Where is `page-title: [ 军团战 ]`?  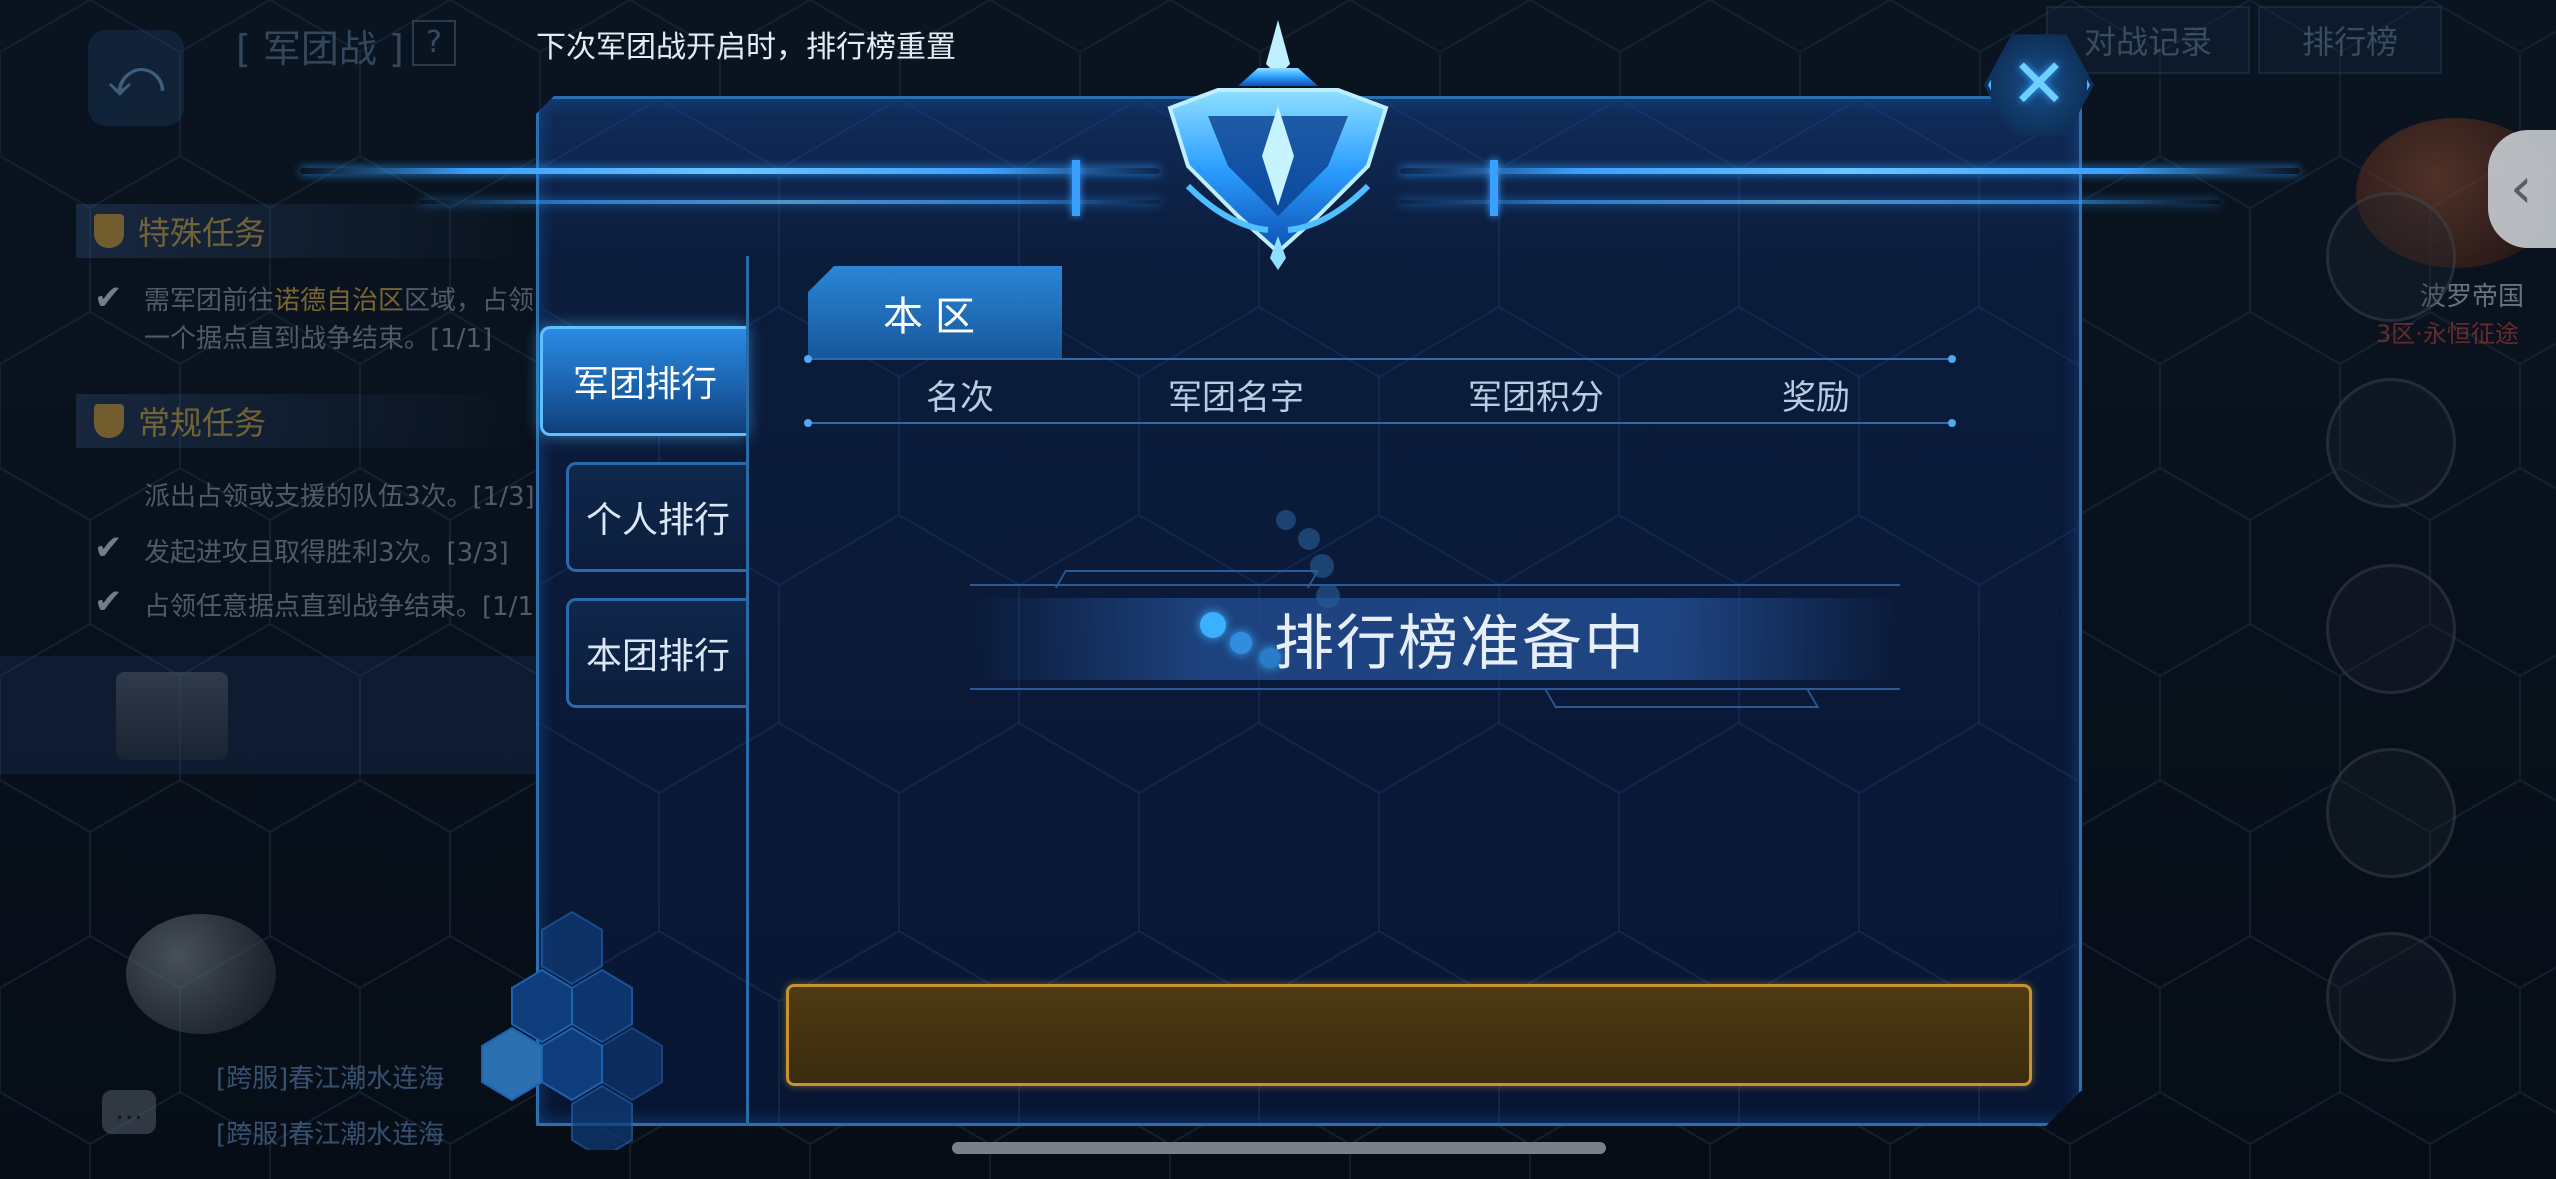
page-title: [ 军团战 ] is located at coordinates (320, 49).